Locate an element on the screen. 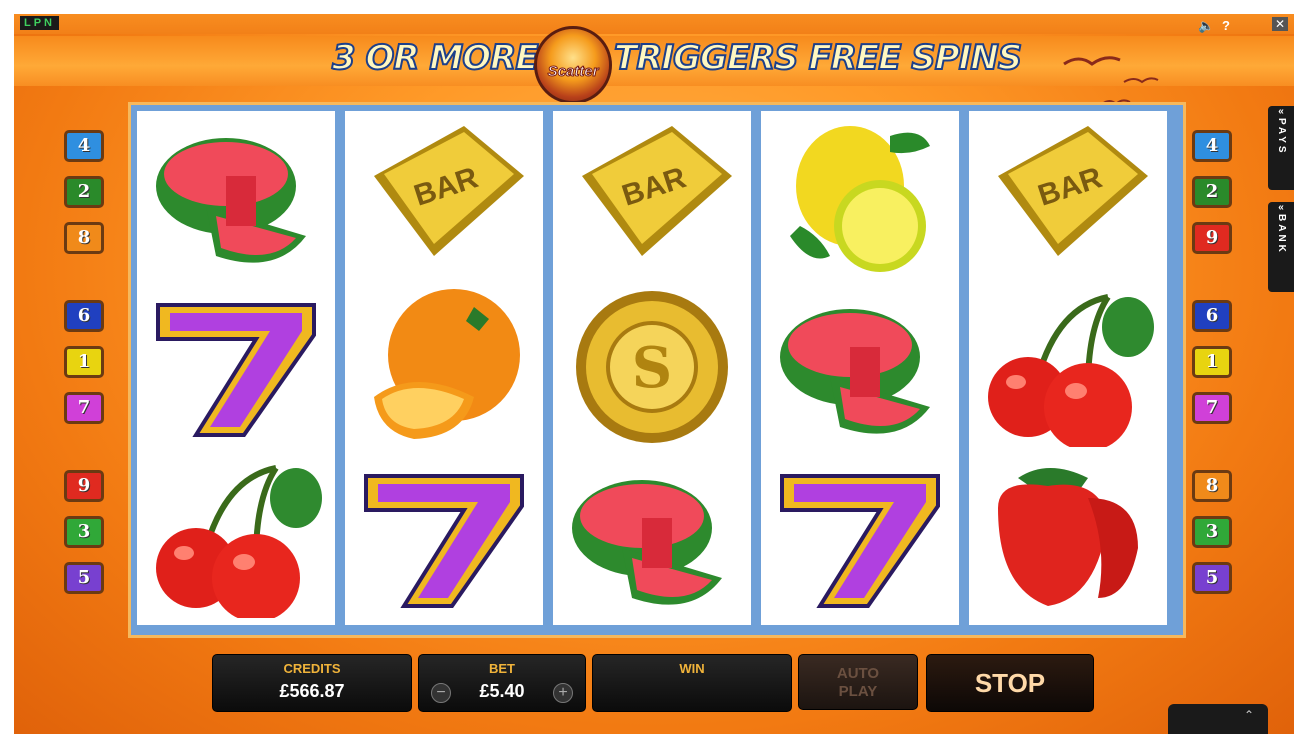  reel-3: BAR S is located at coordinates (652, 368).